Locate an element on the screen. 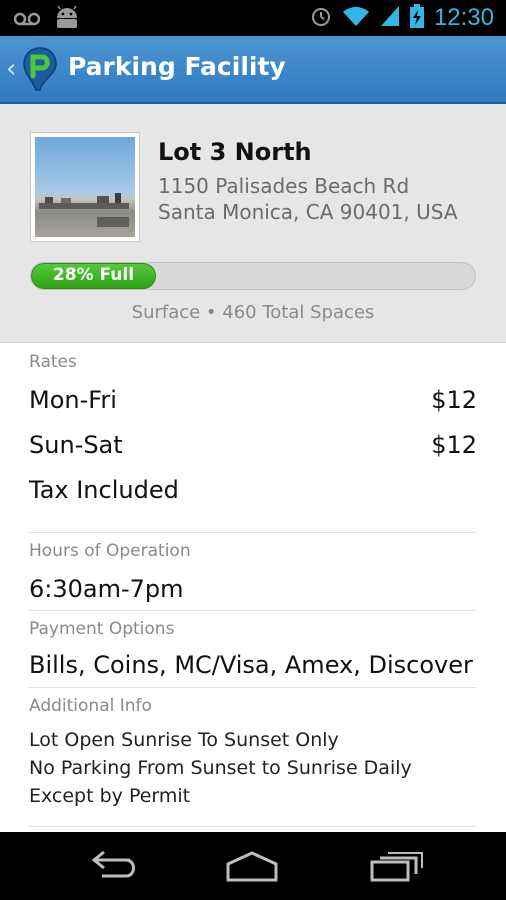 The width and height of the screenshot is (506, 900). rate-value-sun-sat: $12 is located at coordinates (454, 445).